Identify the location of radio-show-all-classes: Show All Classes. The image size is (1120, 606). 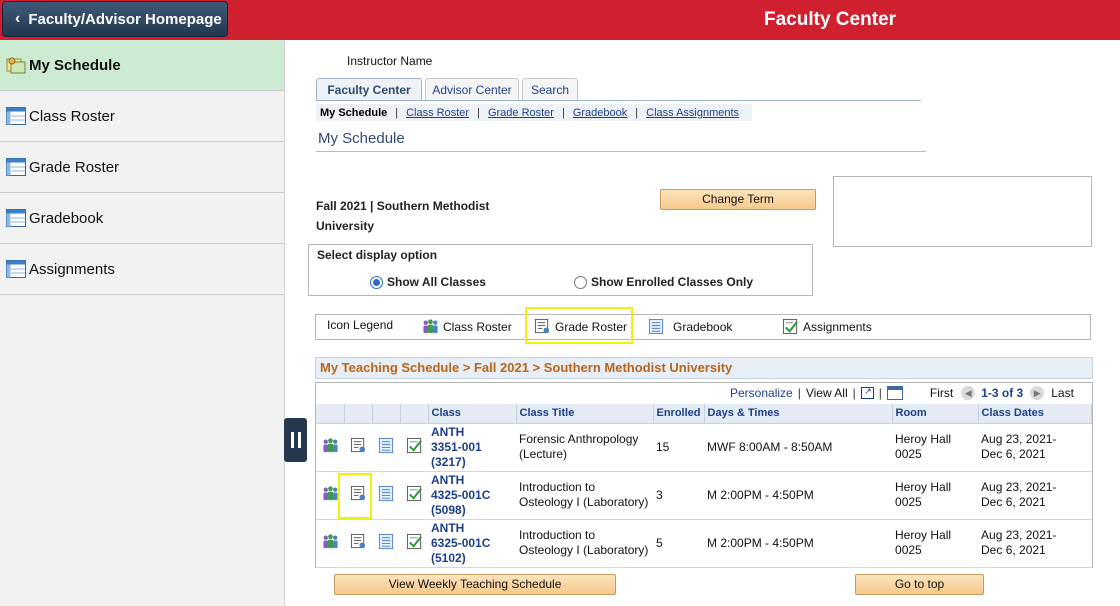
(428, 282).